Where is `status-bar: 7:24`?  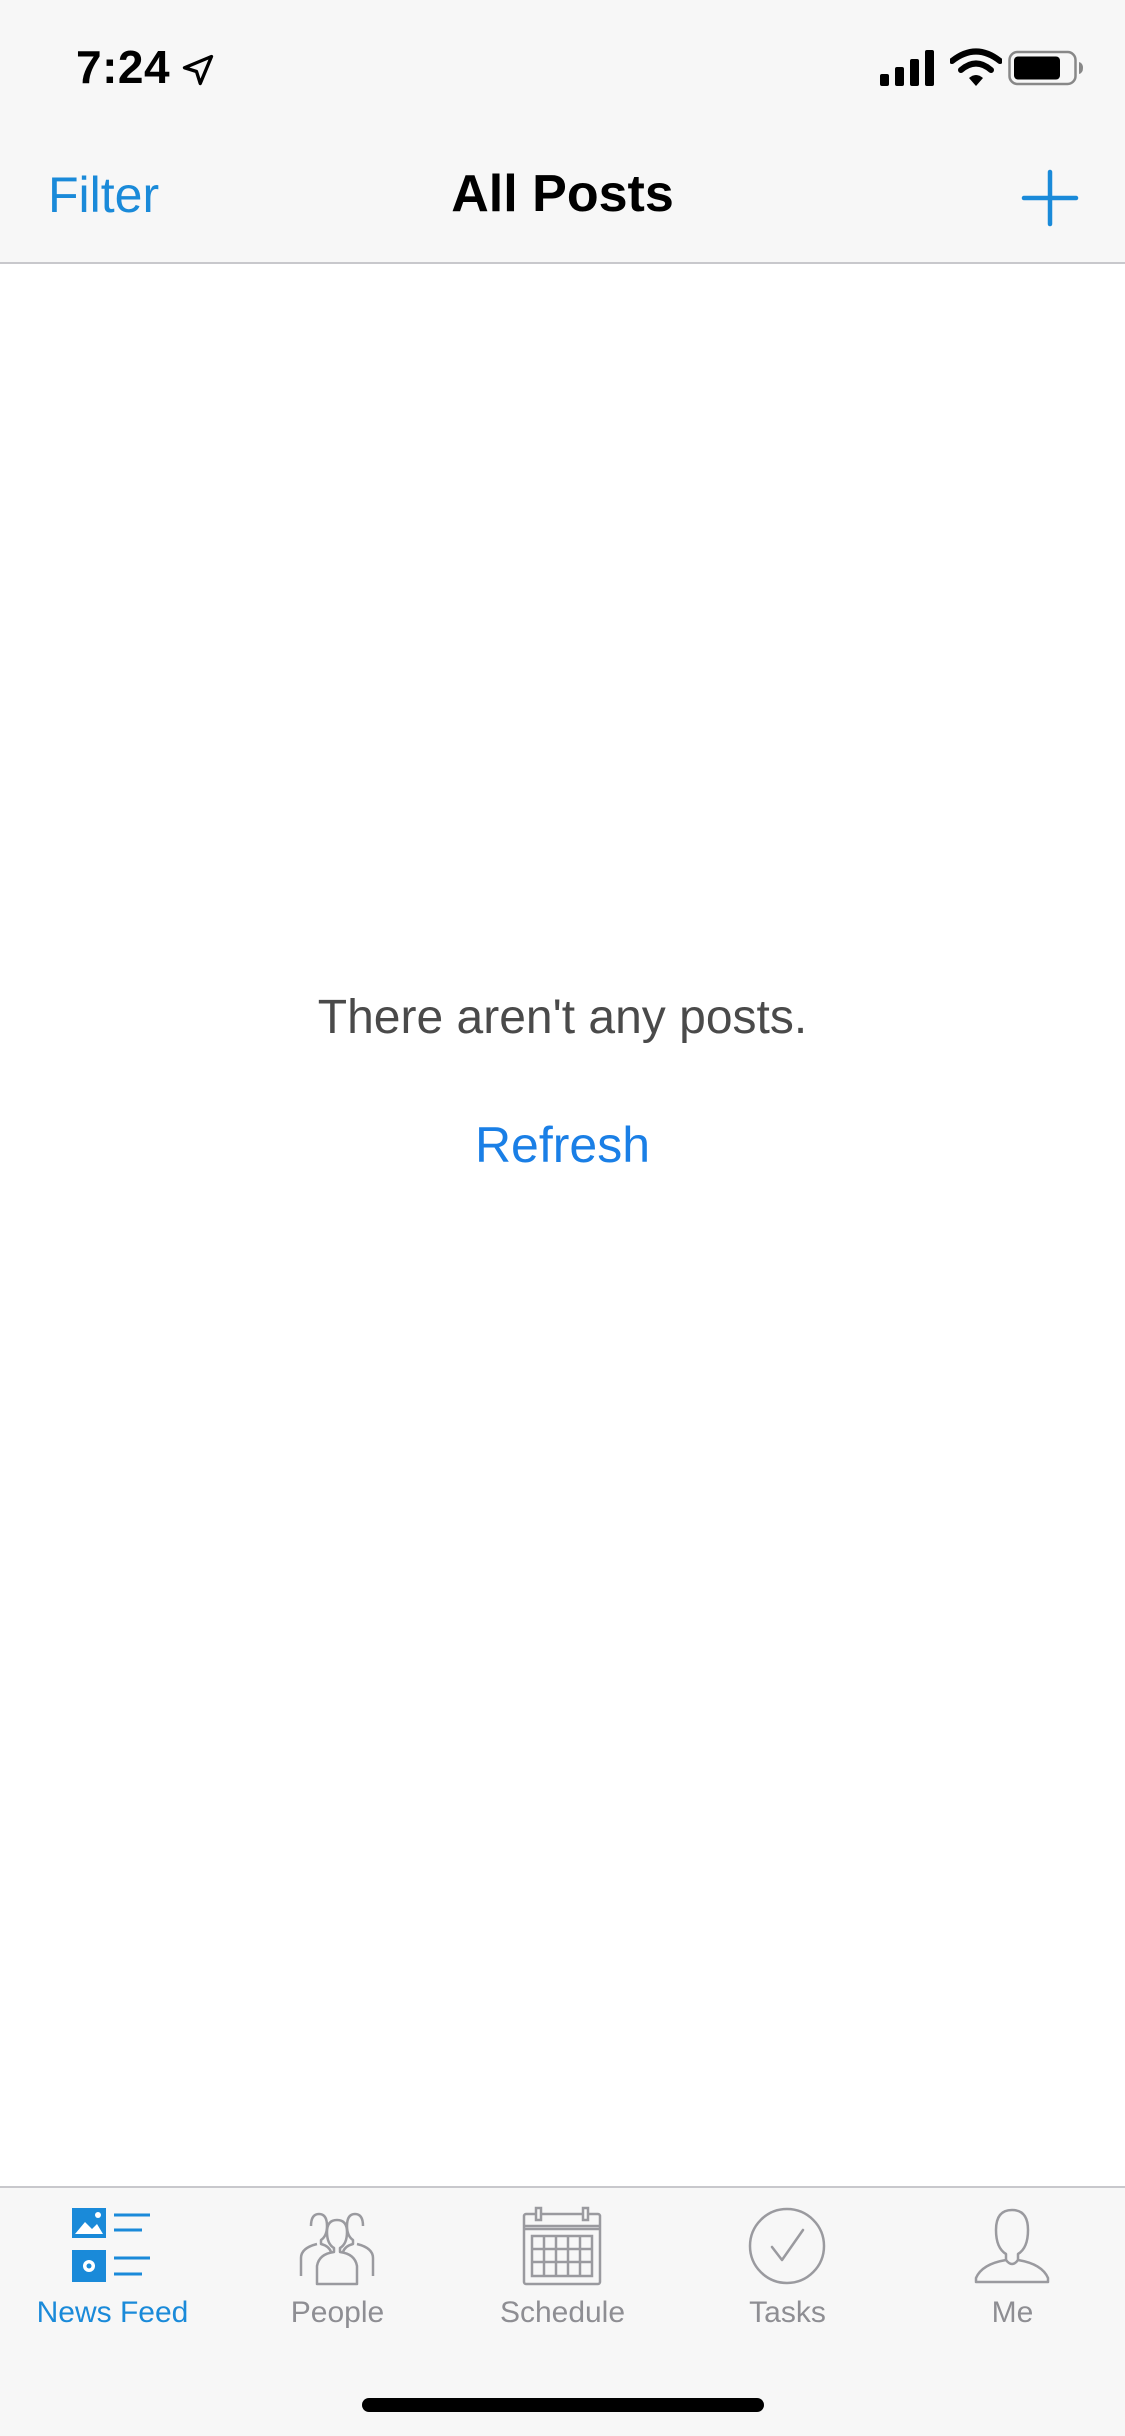 status-bar: 7:24 is located at coordinates (562, 66).